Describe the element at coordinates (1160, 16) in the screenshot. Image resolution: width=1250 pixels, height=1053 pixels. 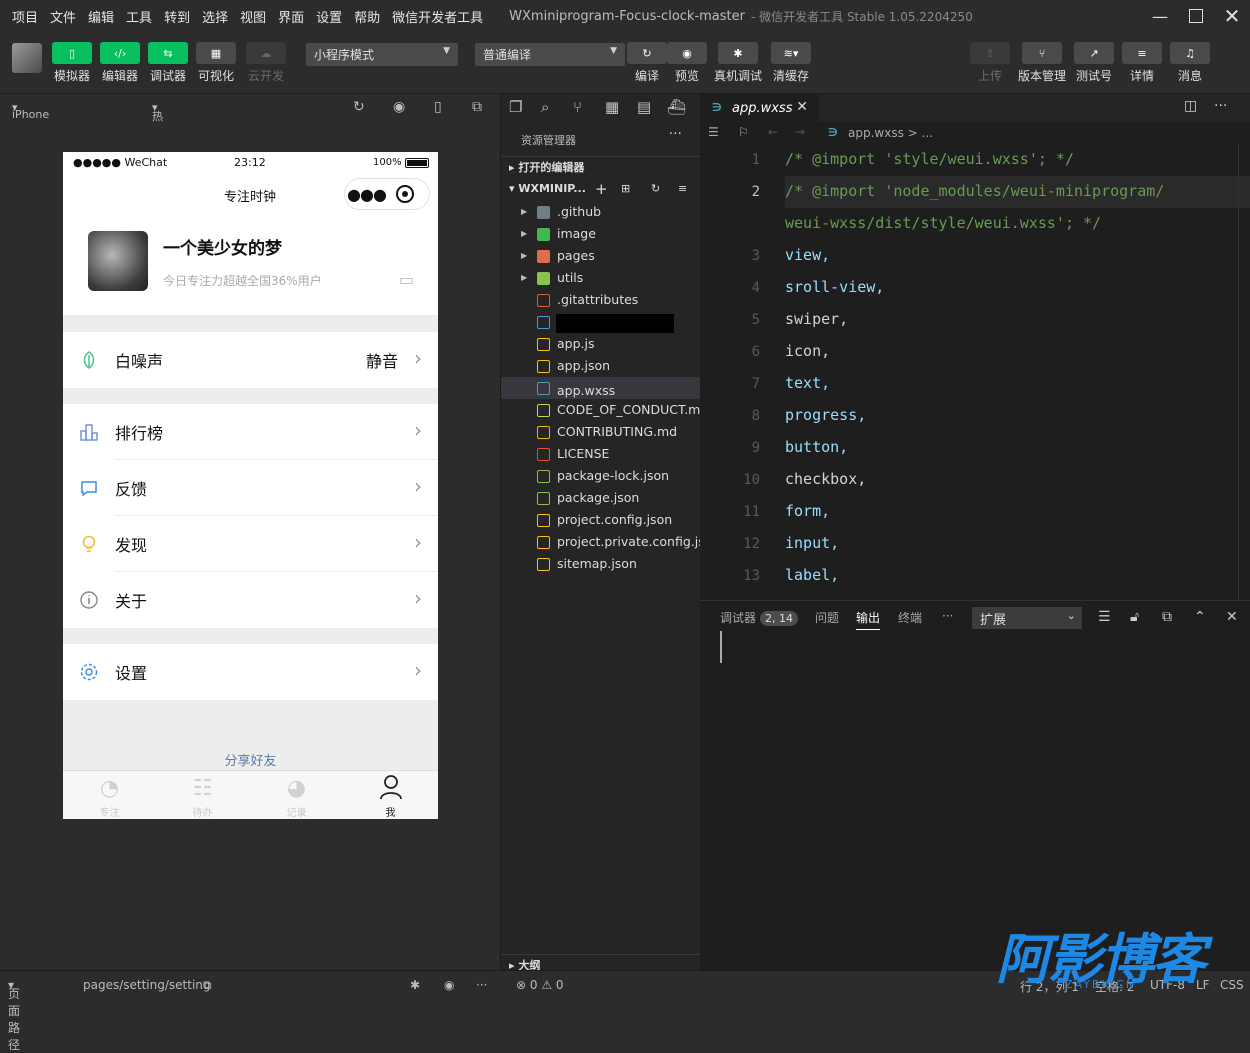
I see `minimize-icon: —` at that location.